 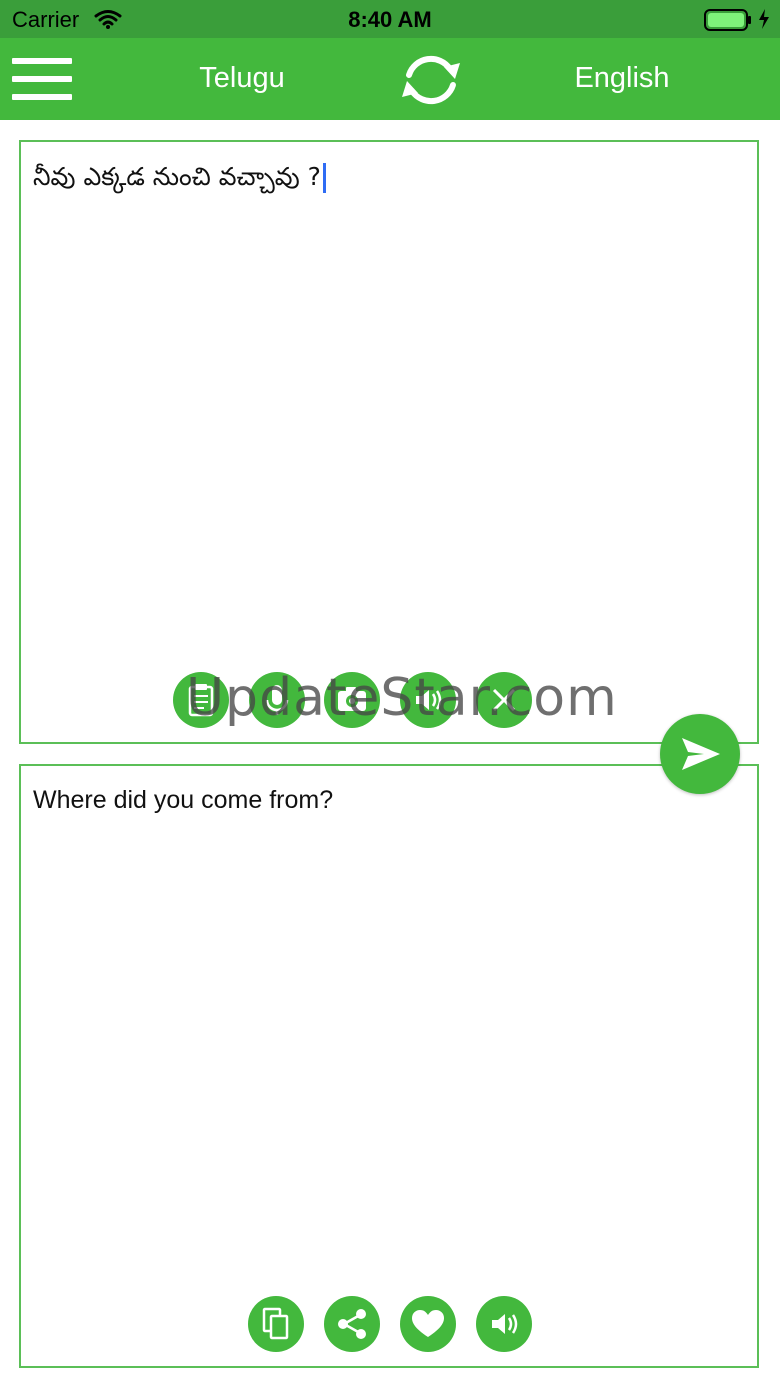 I want to click on copy-button, so click(x=276, y=1324).